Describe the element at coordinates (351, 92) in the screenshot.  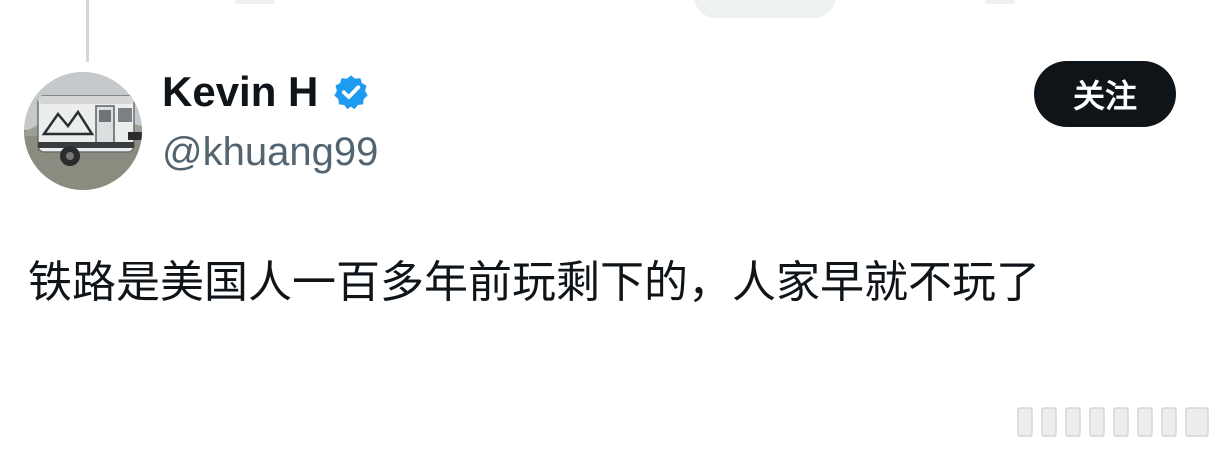
I see `verified-badge-icon` at that location.